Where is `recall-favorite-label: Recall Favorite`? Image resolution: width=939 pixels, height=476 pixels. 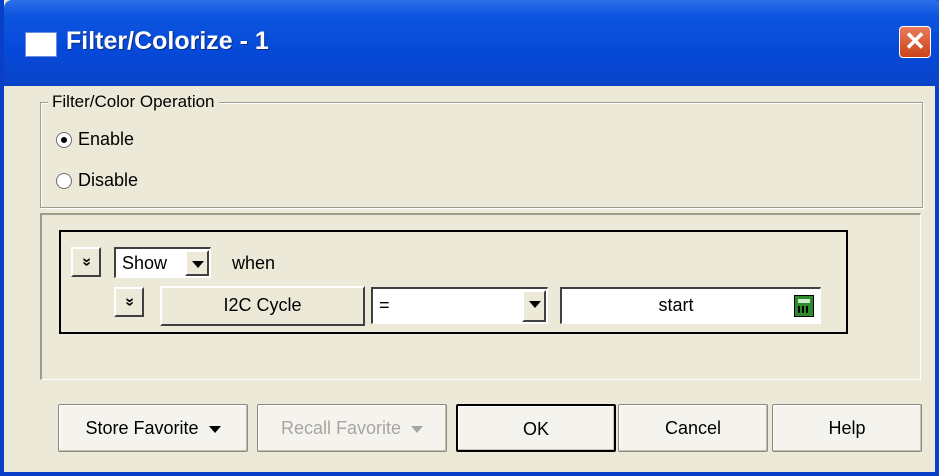 recall-favorite-label: Recall Favorite is located at coordinates (341, 428).